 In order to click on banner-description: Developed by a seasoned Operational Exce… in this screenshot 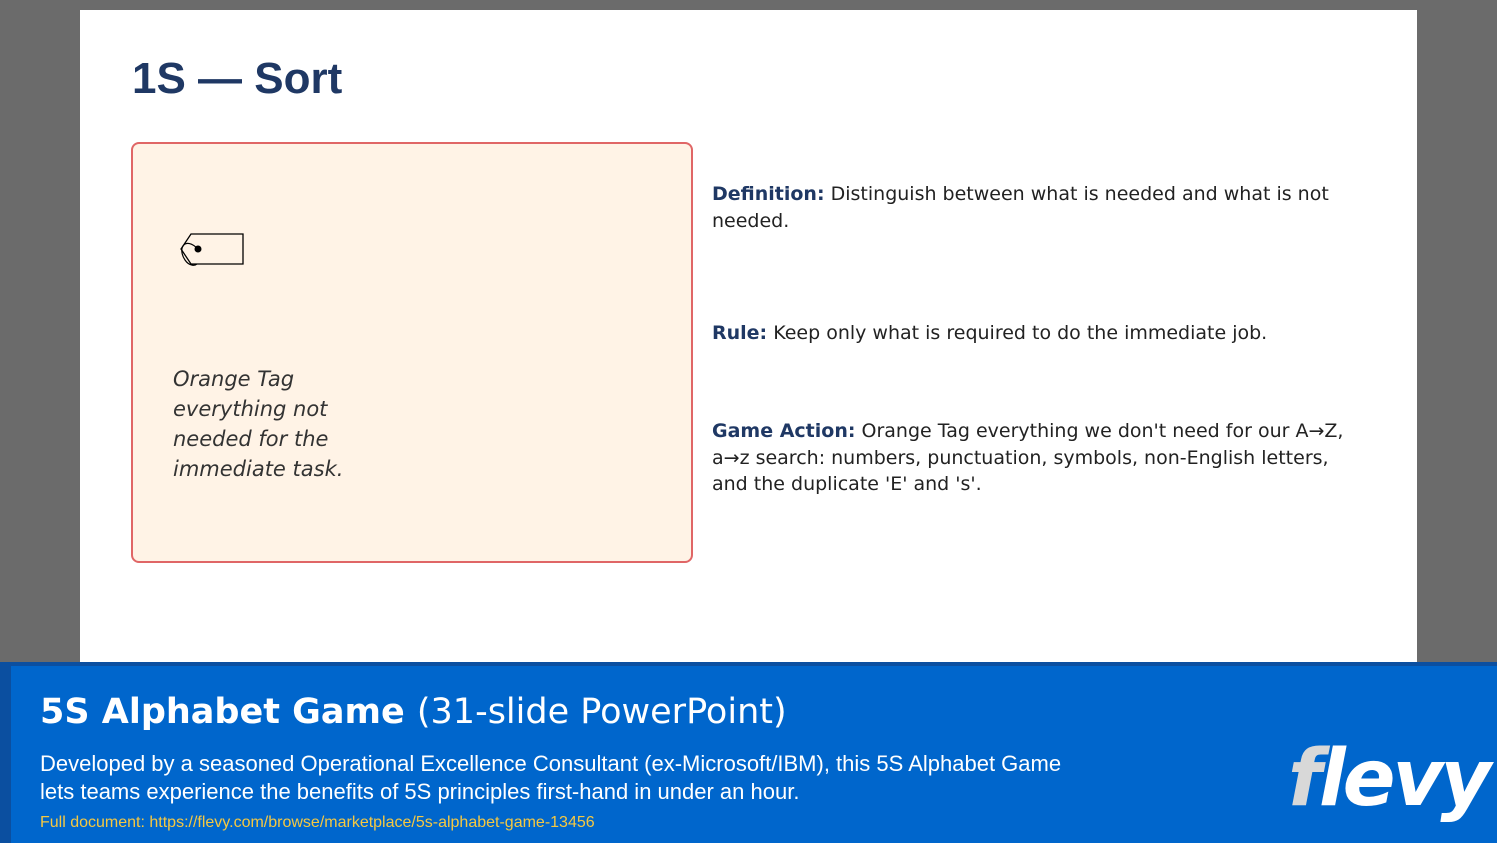, I will do `click(551, 777)`.